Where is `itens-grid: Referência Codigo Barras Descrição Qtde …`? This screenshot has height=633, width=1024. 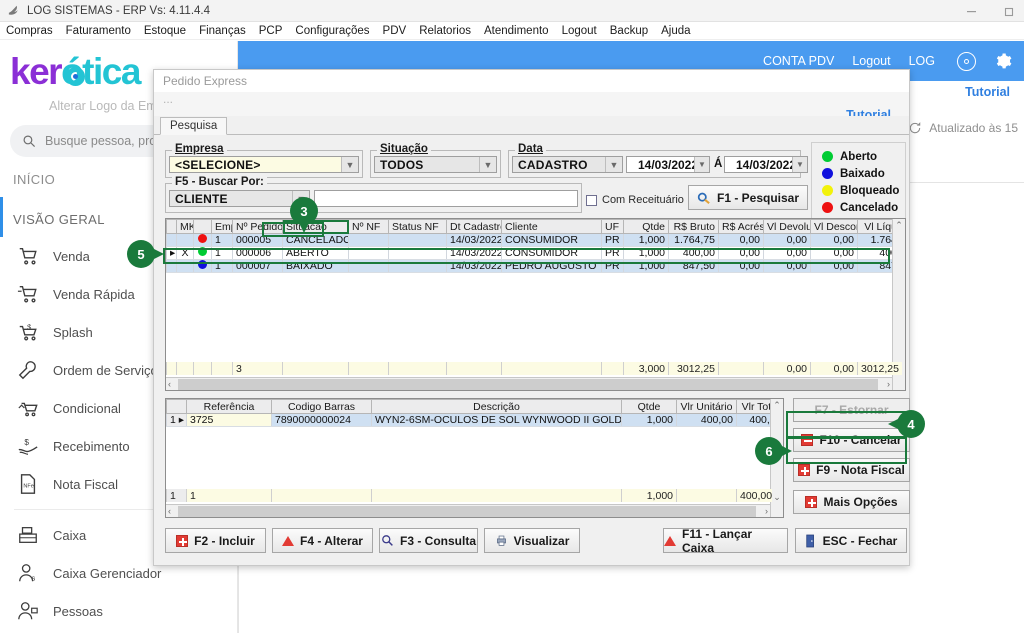 itens-grid: Referência Codigo Barras Descrição Qtde … is located at coordinates (474, 458).